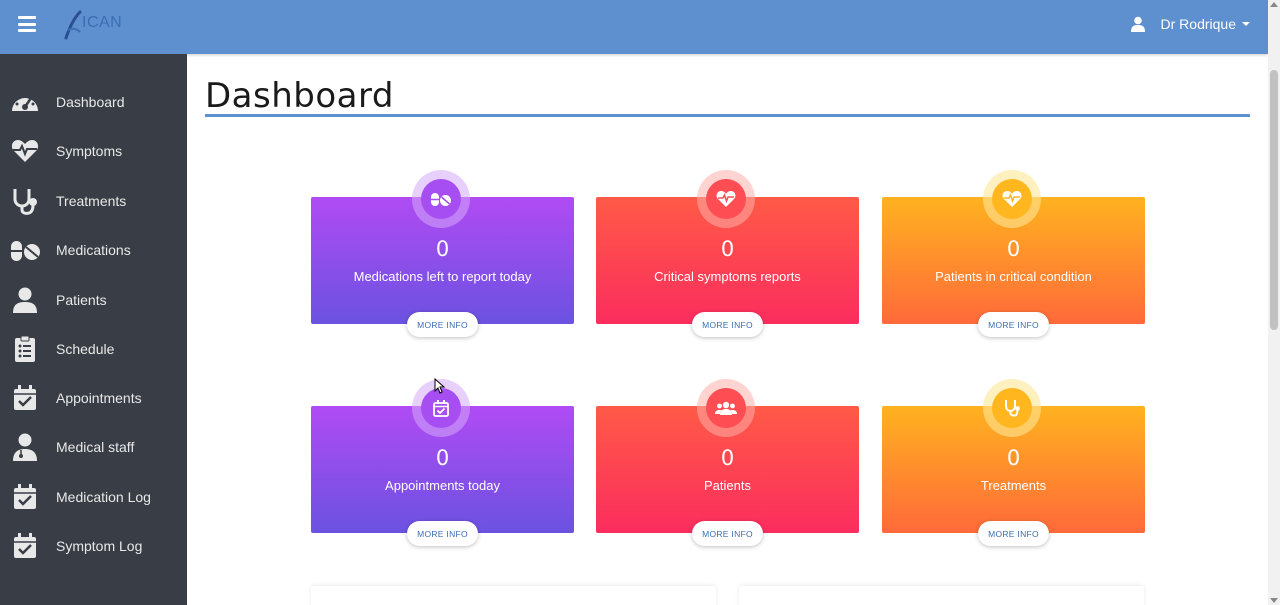  I want to click on users-icon, so click(726, 408).